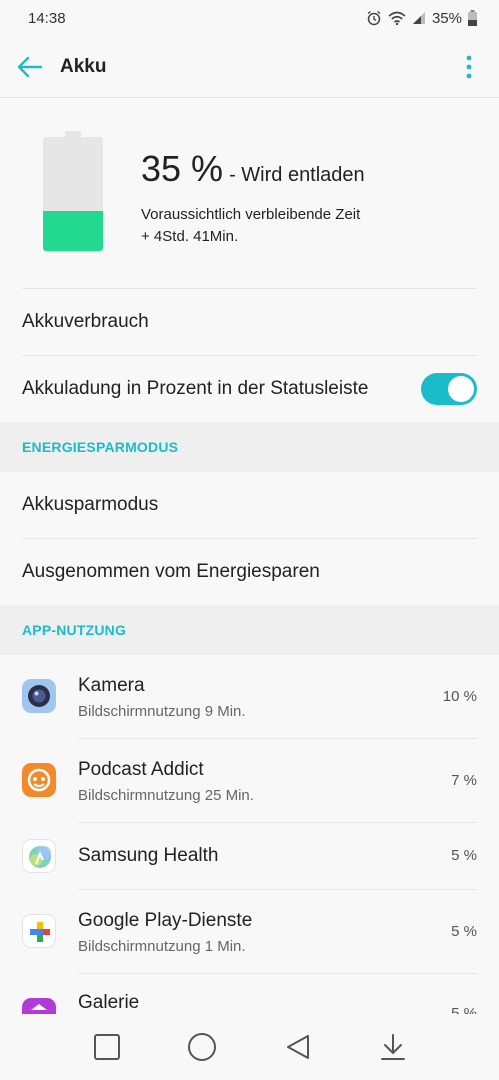 This screenshot has height=1080, width=499. I want to click on app-percent: 7 %, so click(464, 780).